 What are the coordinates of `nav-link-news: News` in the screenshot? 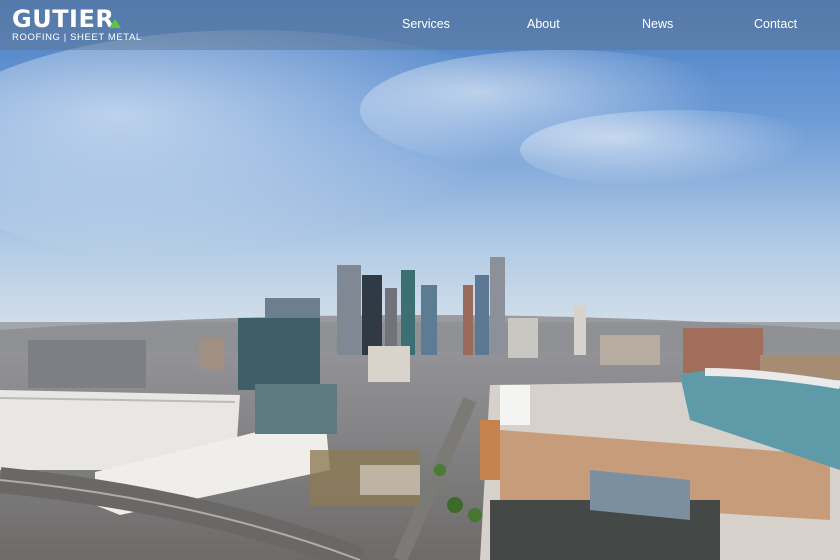 It's located at (657, 24).